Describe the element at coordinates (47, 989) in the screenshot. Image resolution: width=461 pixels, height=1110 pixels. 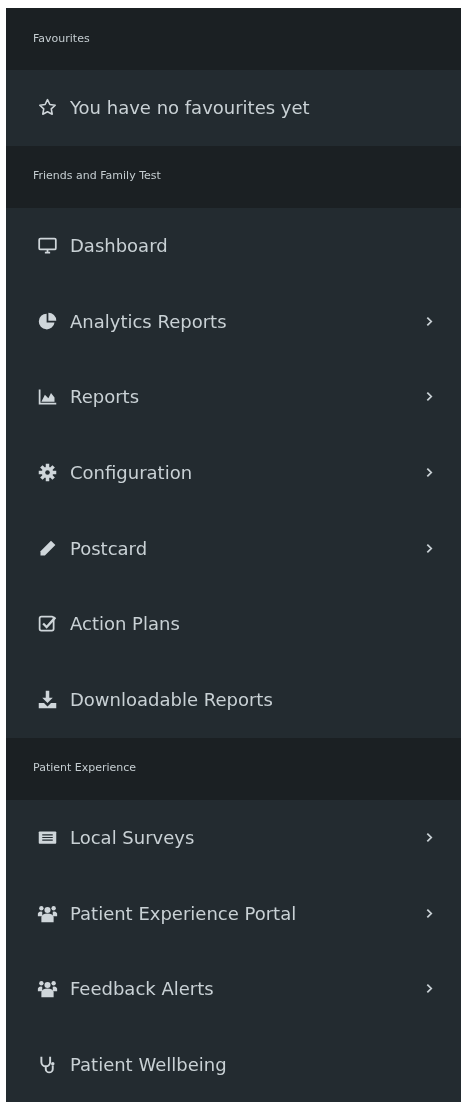
I see `users-icon` at that location.